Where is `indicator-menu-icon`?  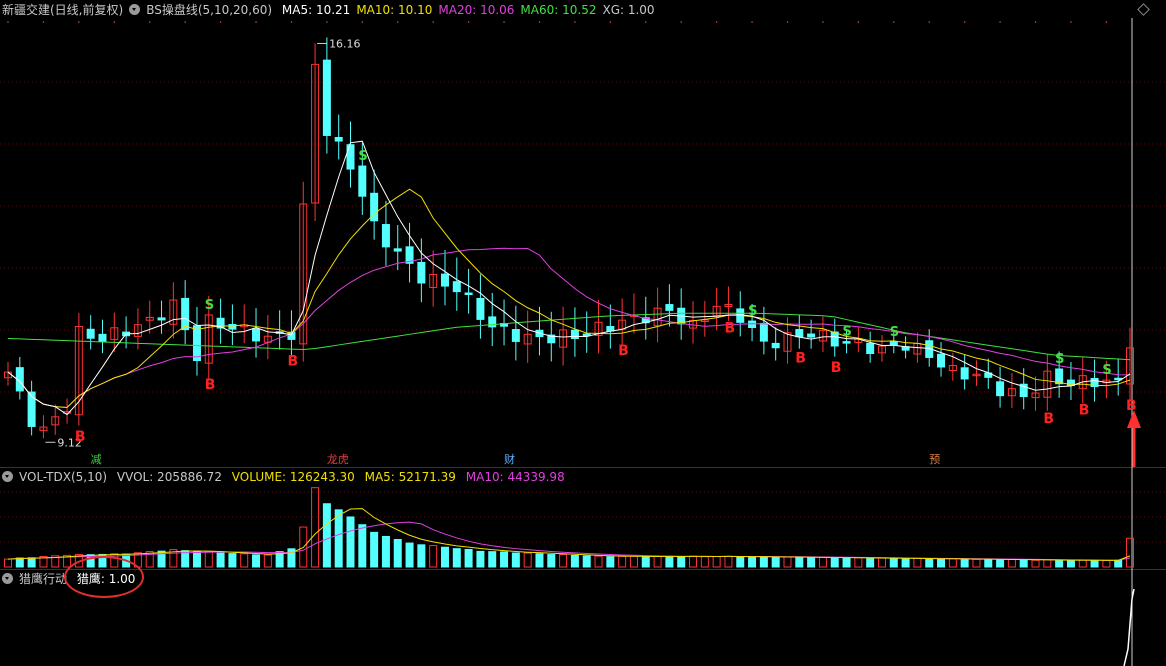 indicator-menu-icon is located at coordinates (135, 9).